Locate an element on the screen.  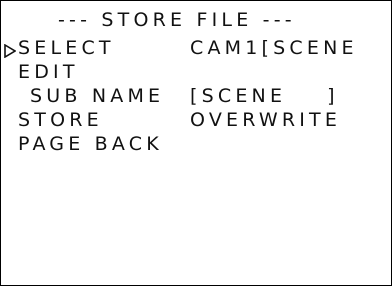
select-value: CAM1[SCENE ] is located at coordinates (291, 48).